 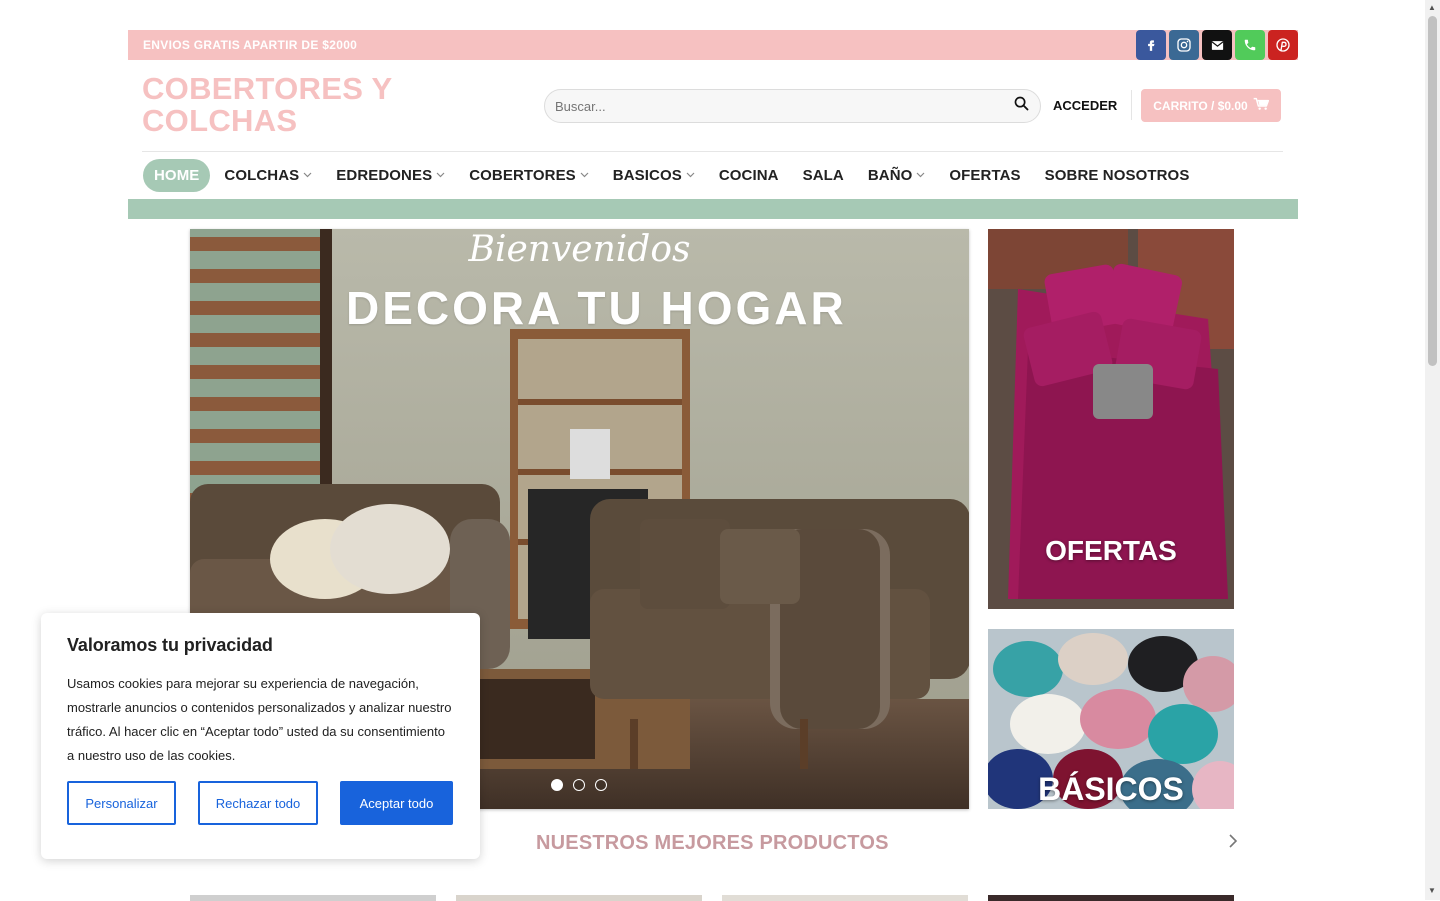 What do you see at coordinates (1233, 843) in the screenshot?
I see `chevron-right-icon` at bounding box center [1233, 843].